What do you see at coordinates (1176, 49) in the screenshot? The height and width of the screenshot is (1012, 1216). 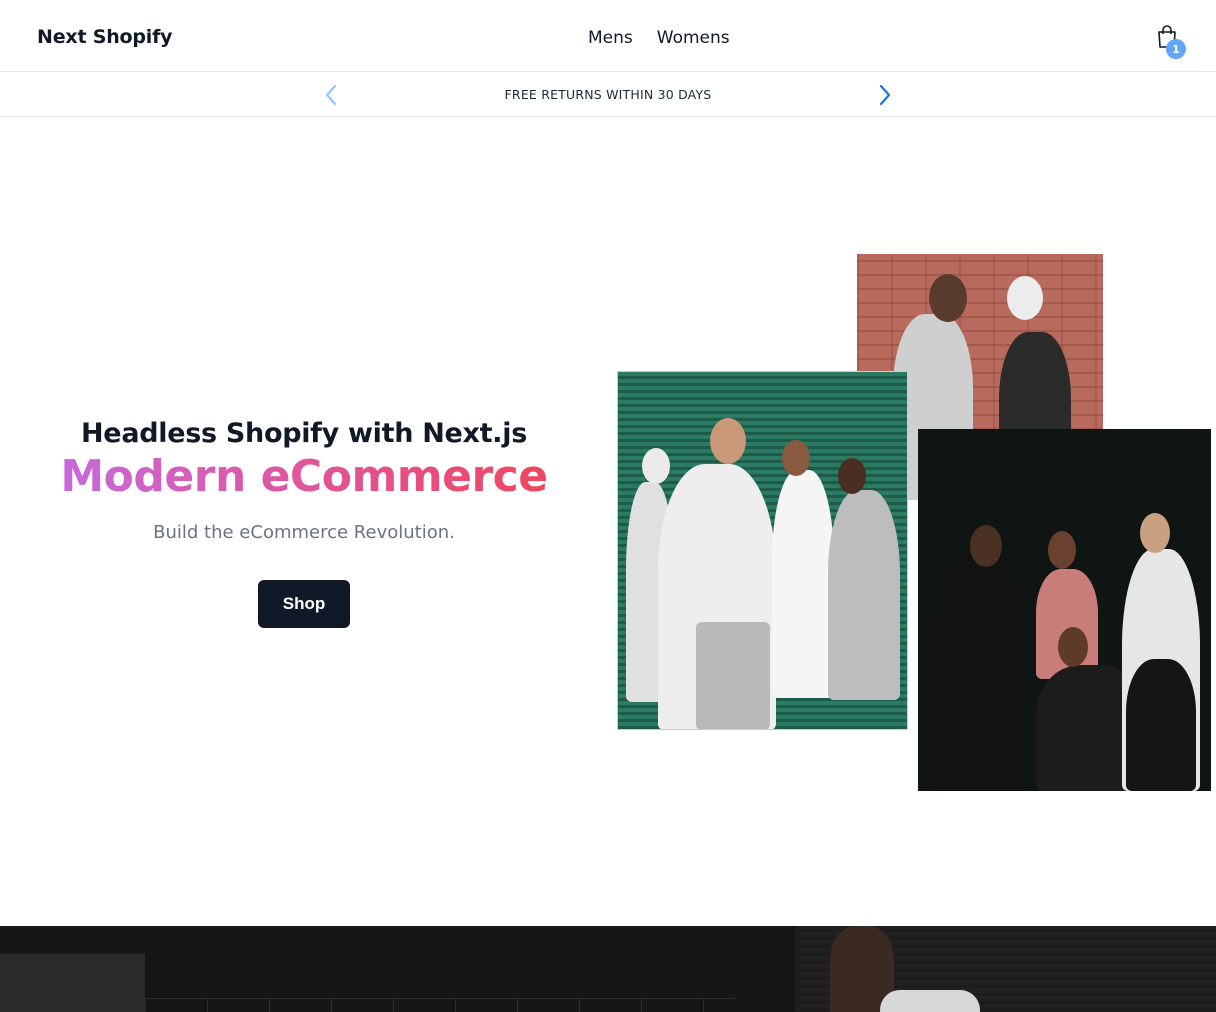 I see `cart-count-badge: 1` at bounding box center [1176, 49].